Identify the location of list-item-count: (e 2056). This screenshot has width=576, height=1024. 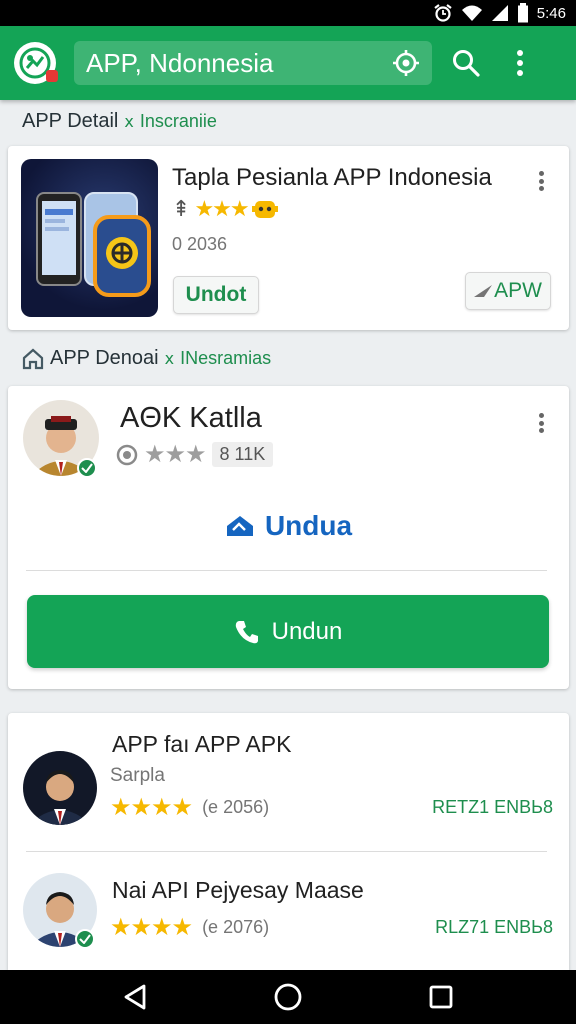
(236, 807).